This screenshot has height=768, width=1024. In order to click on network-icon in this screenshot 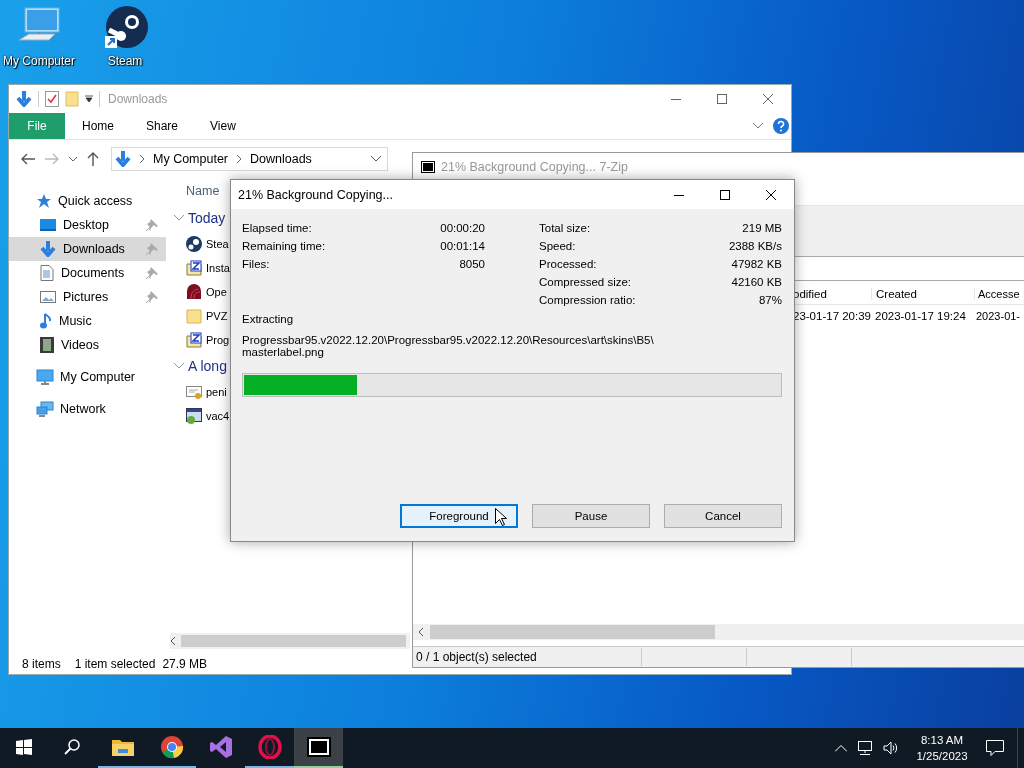, I will do `click(865, 748)`.